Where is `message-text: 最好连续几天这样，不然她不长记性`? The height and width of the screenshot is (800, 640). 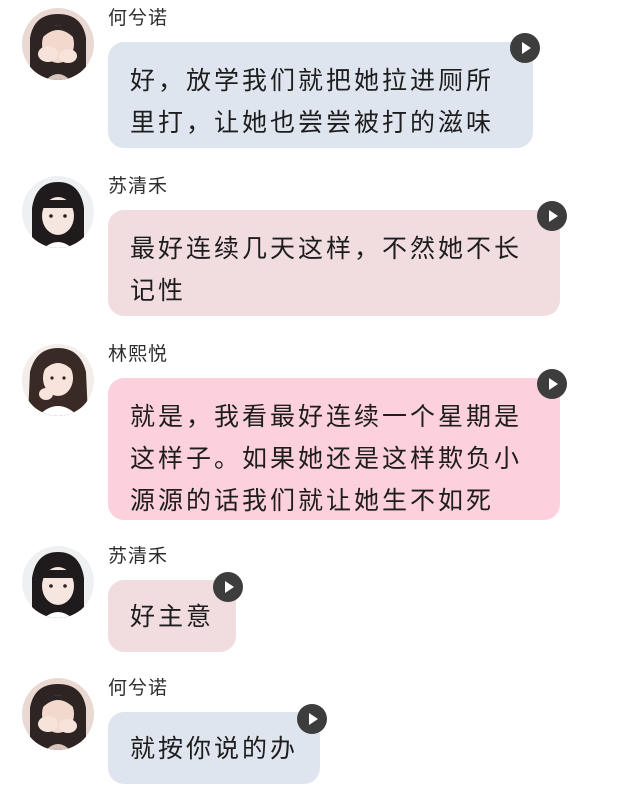
message-text: 最好连续几天这样，不然她不长记性 is located at coordinates (326, 269).